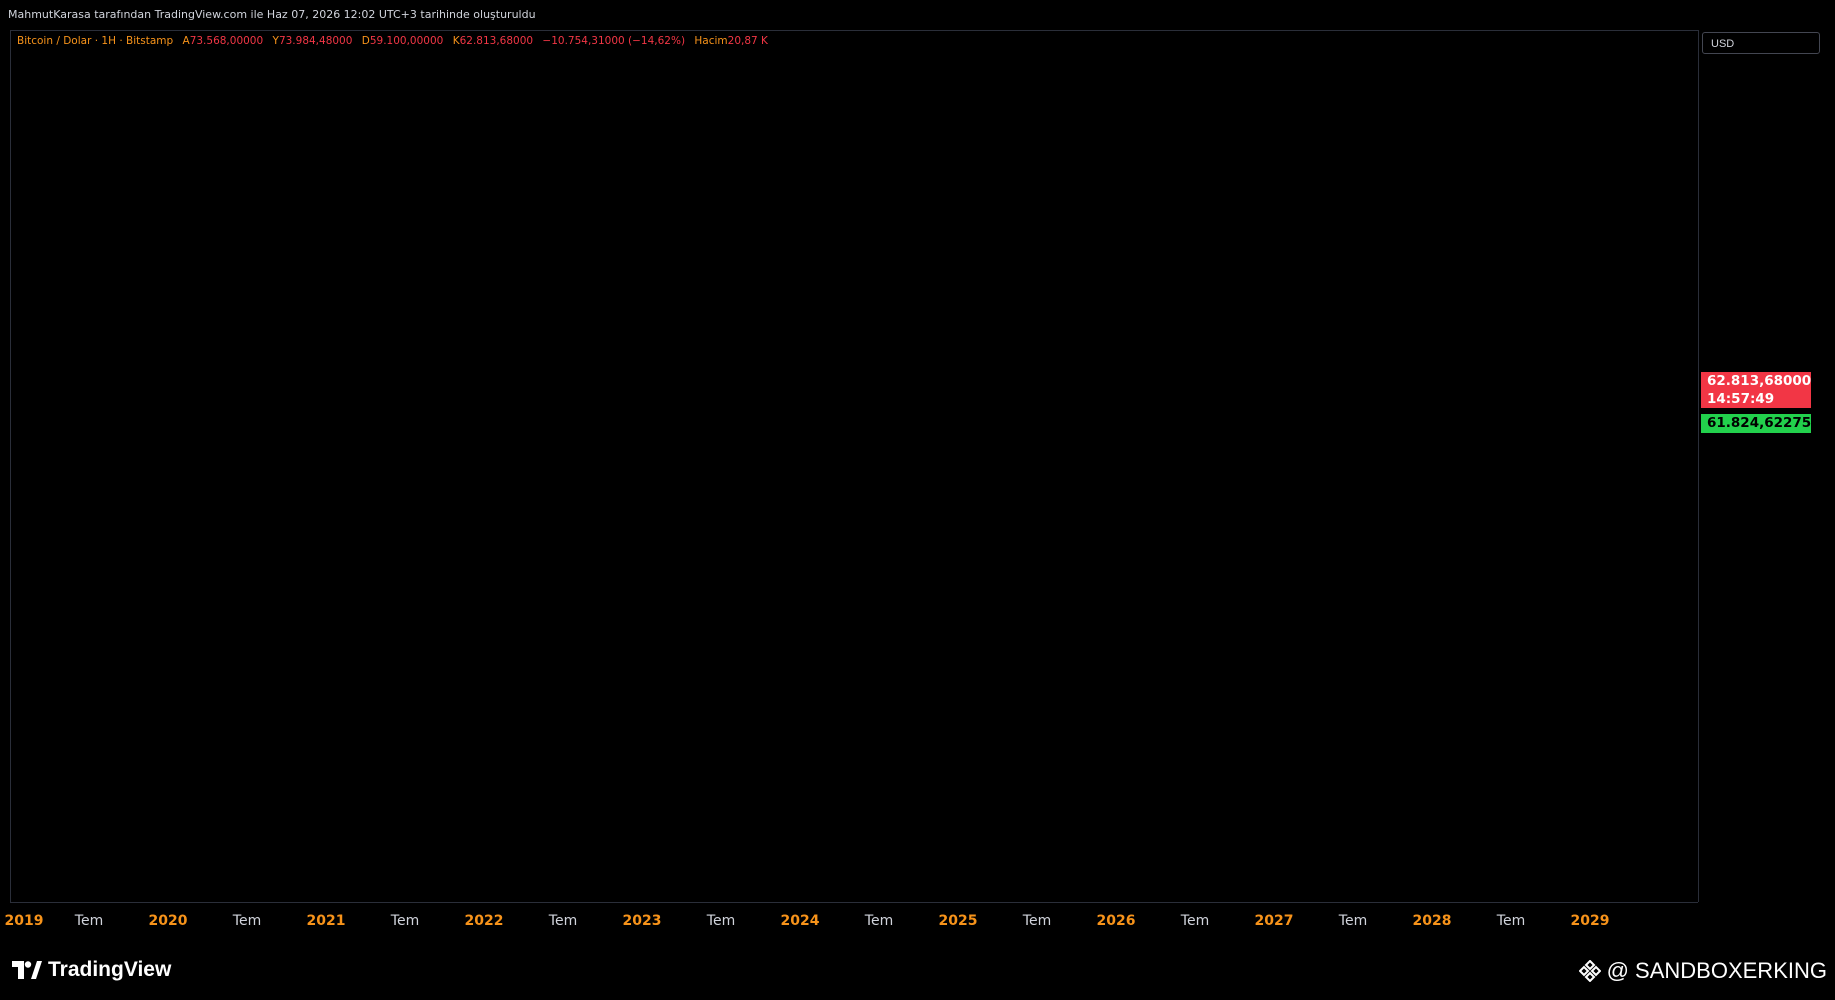 Image resolution: width=1835 pixels, height=1000 pixels. Describe the element at coordinates (1116, 921) in the screenshot. I see `time-tick-label: 2026` at that location.